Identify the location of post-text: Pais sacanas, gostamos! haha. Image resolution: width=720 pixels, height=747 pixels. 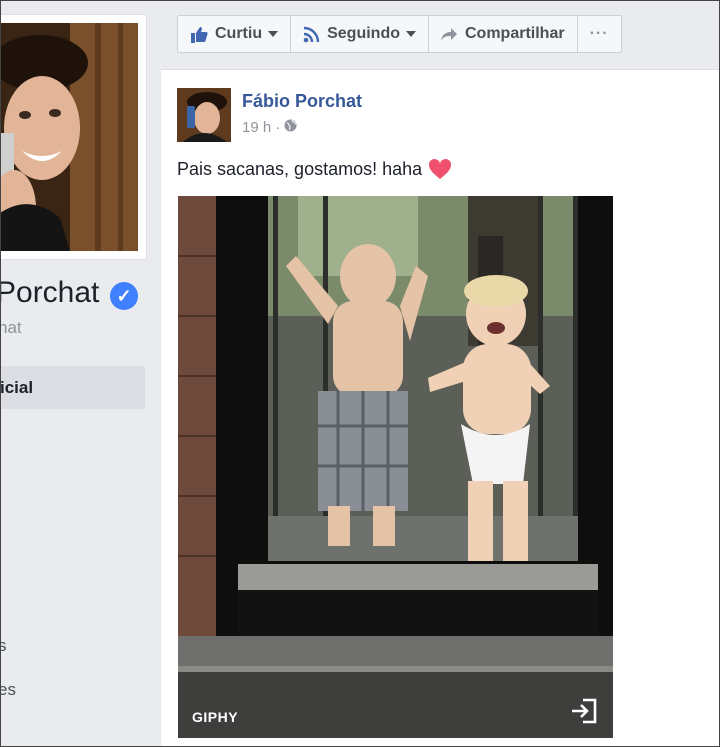
(314, 169).